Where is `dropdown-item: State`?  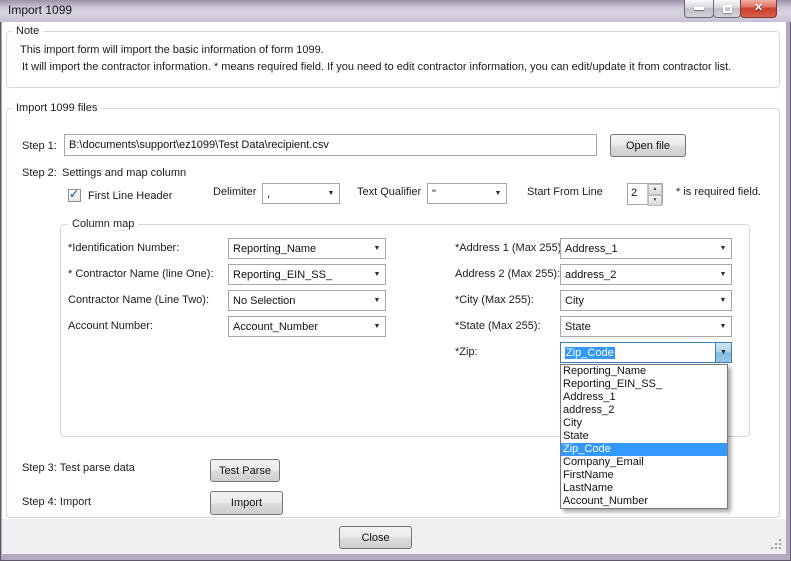 dropdown-item: State is located at coordinates (644, 436).